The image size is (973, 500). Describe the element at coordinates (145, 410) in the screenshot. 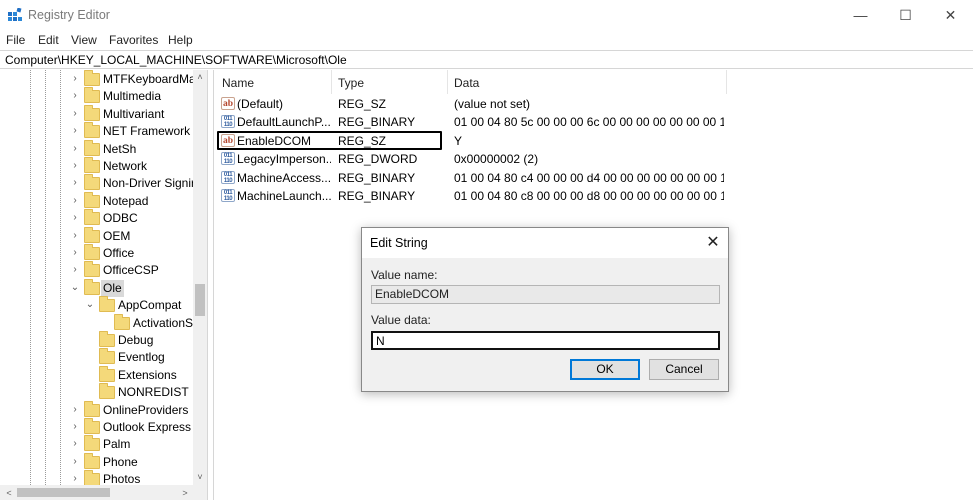

I see `tree-item-label: OnlineProviders` at that location.